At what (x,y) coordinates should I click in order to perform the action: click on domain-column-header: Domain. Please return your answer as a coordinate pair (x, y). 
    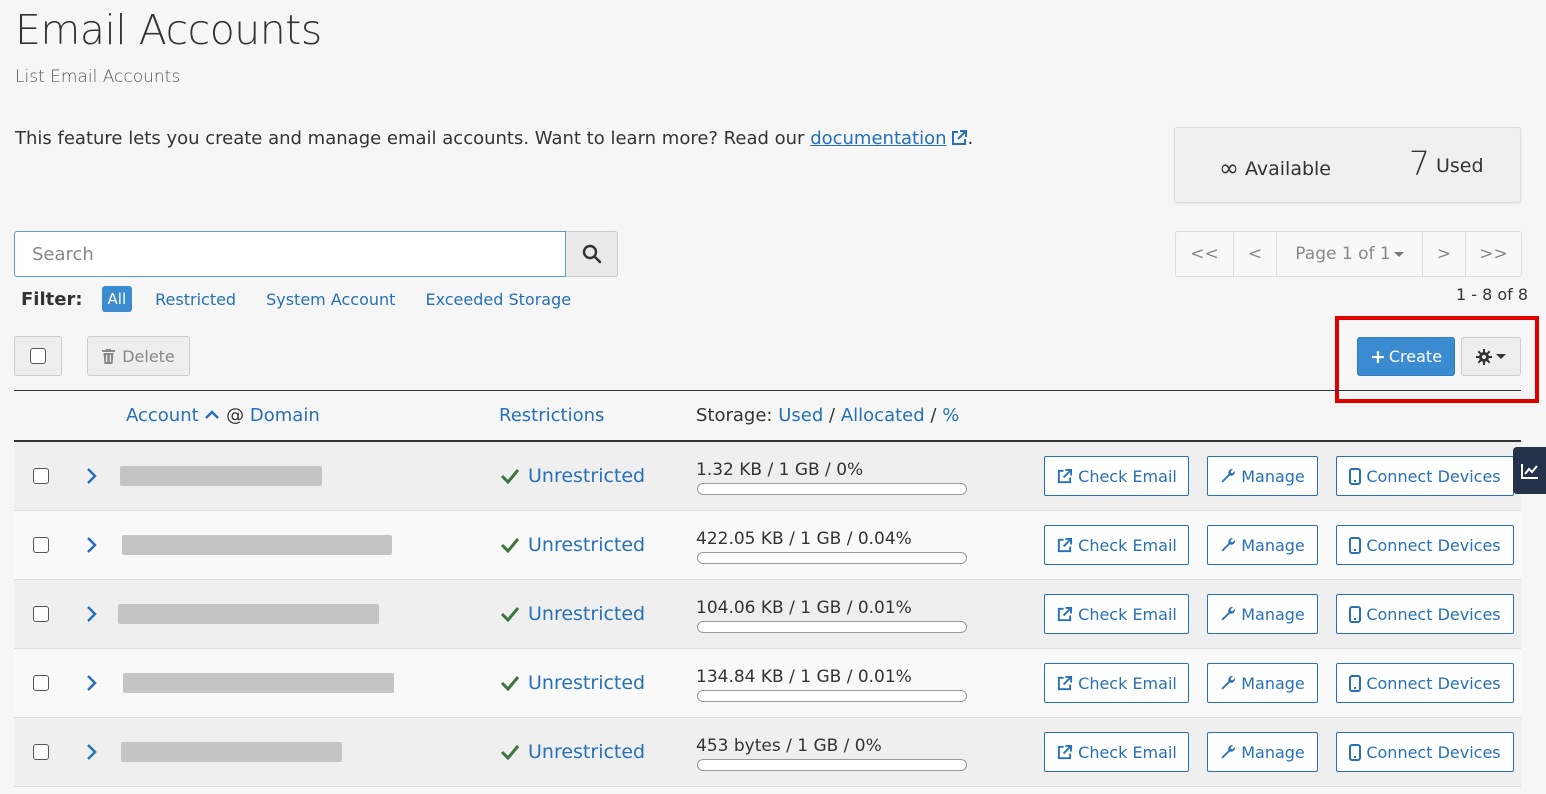
    Looking at the image, I should click on (285, 415).